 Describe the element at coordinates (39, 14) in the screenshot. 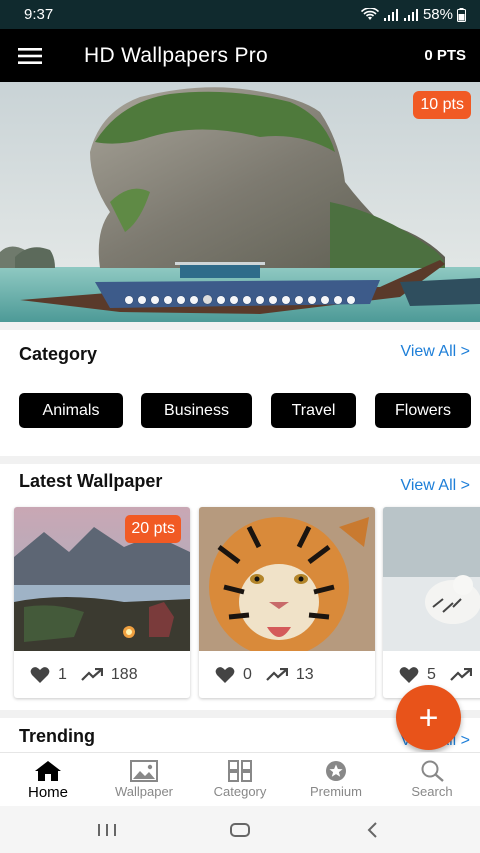

I see `status-time: 9:37` at that location.